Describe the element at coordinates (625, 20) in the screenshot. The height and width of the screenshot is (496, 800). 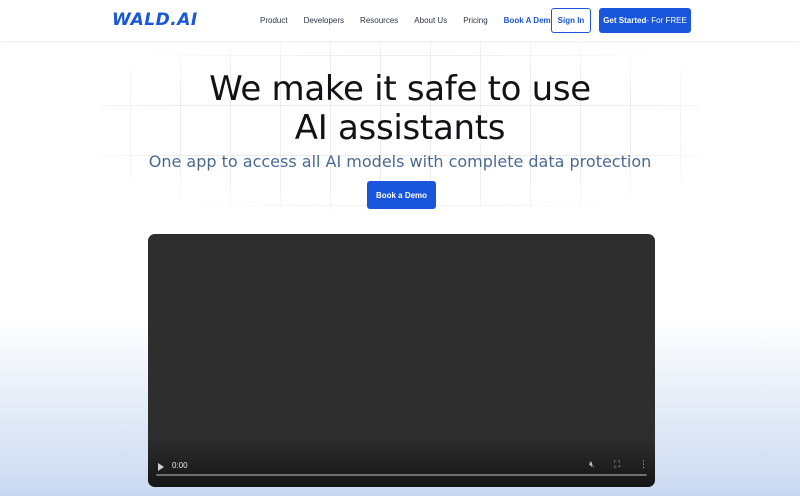
I see `get-started-label: Get Started` at that location.